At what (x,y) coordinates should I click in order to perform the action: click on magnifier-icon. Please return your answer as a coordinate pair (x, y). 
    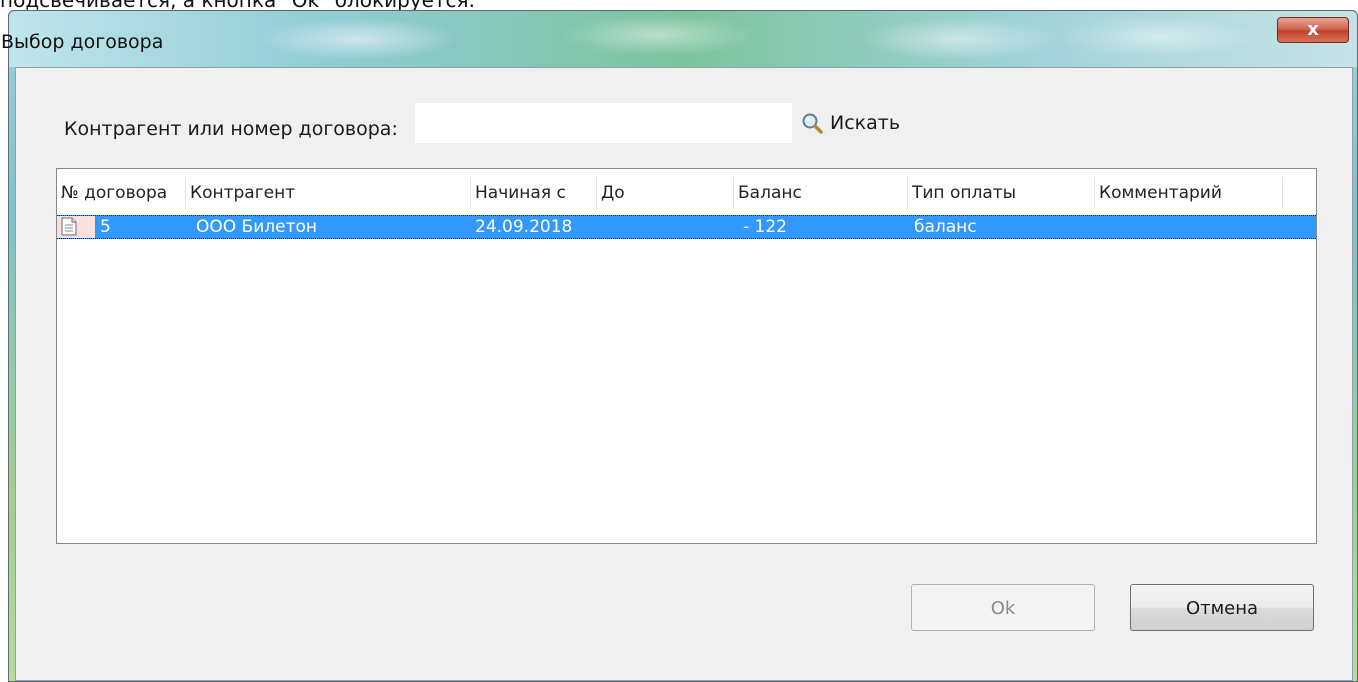
    Looking at the image, I should click on (812, 123).